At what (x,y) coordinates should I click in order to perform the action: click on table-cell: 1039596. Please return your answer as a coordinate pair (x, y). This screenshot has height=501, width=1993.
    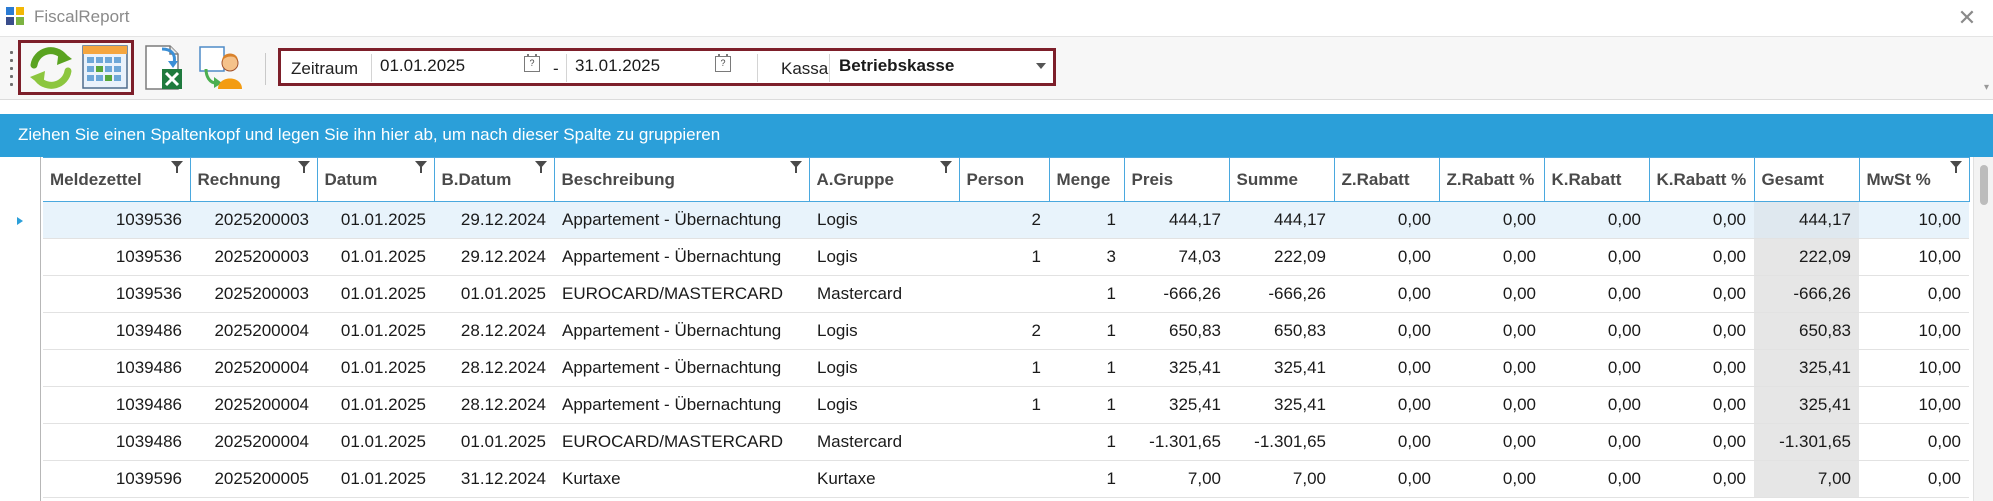
    Looking at the image, I should click on (116, 479).